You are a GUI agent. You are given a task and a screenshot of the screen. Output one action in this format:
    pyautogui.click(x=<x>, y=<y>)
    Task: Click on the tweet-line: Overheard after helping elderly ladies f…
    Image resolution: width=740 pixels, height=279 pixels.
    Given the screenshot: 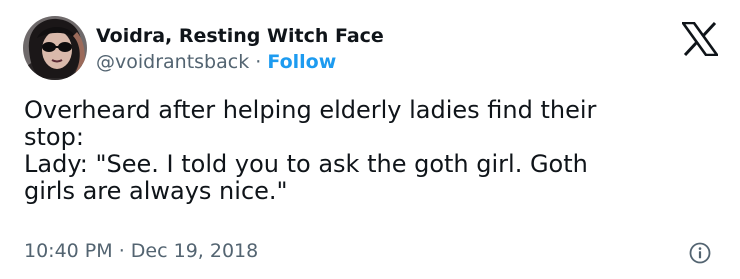 What is the action you would take?
    pyautogui.click(x=310, y=110)
    